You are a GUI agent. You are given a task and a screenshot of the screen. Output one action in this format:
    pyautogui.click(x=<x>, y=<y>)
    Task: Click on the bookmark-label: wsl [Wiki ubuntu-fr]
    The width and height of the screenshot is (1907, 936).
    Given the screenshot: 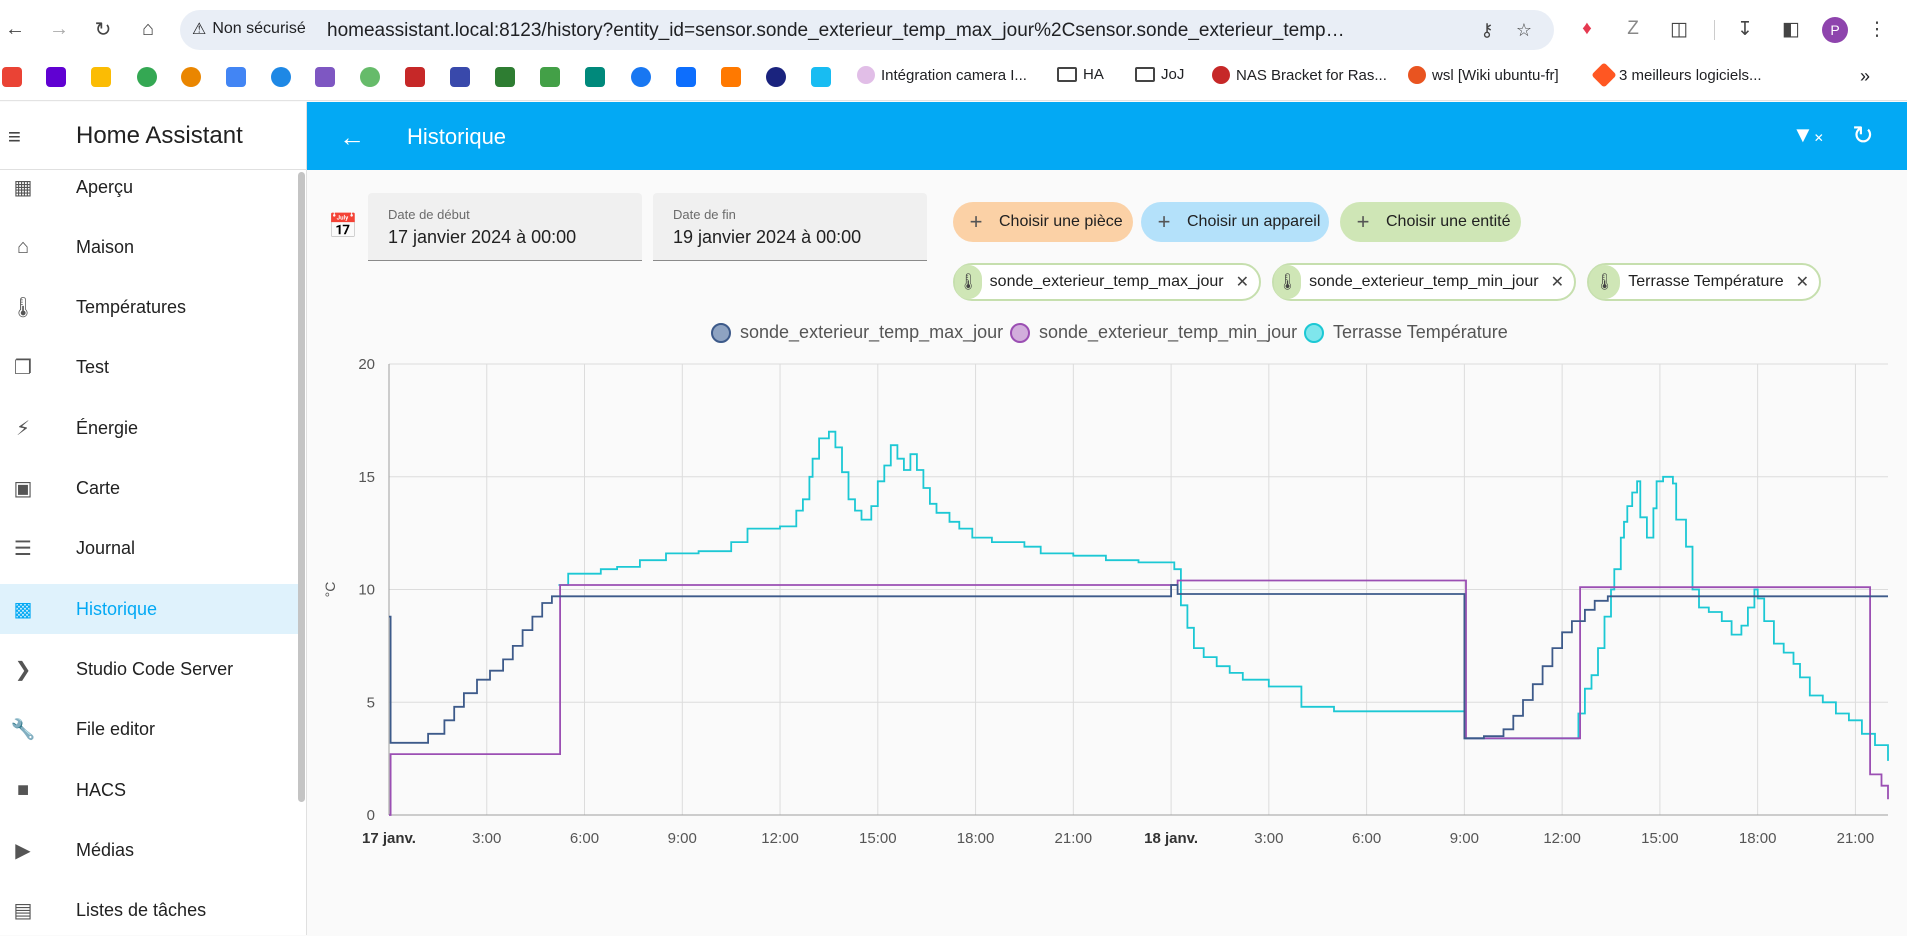 What is the action you would take?
    pyautogui.click(x=1495, y=75)
    